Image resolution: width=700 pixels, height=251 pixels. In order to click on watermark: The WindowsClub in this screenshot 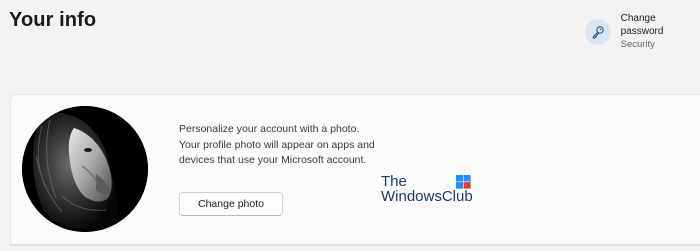, I will do `click(431, 191)`.